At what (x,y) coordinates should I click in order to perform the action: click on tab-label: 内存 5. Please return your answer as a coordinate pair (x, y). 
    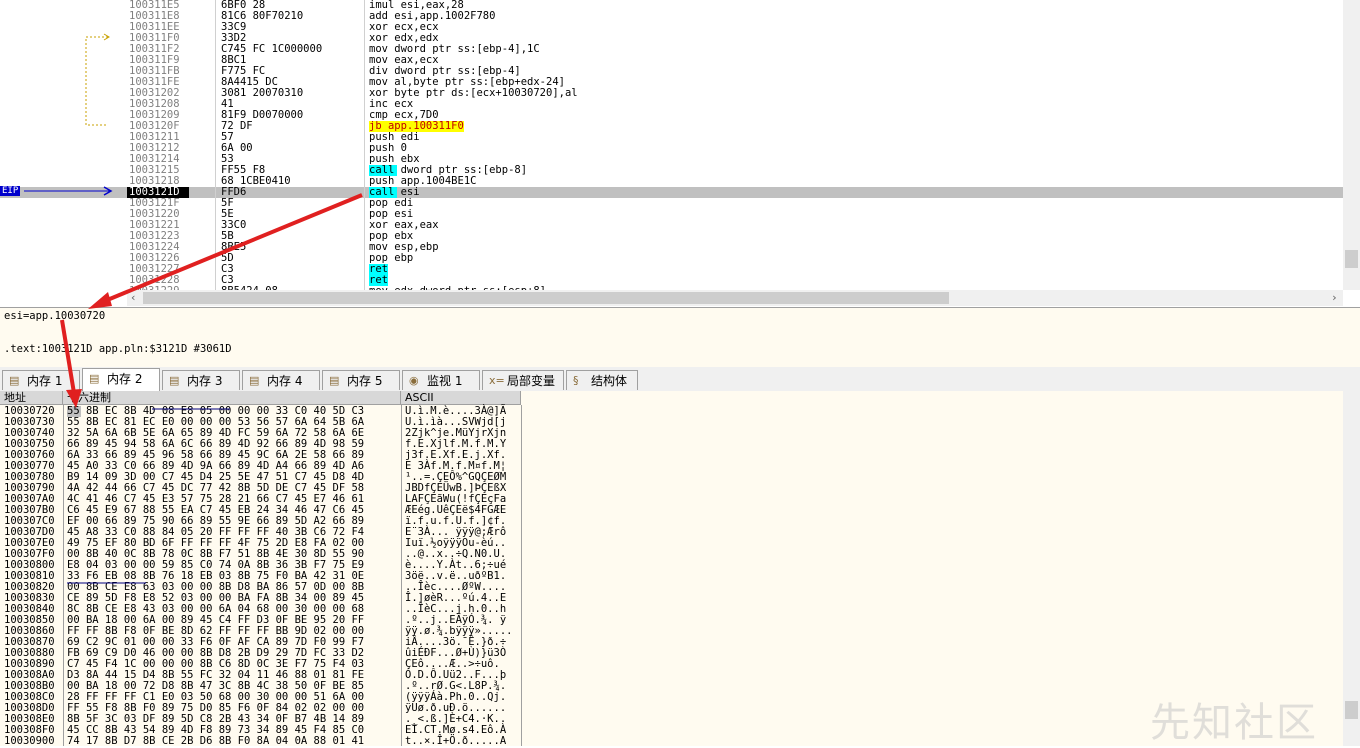
    Looking at the image, I should click on (365, 381).